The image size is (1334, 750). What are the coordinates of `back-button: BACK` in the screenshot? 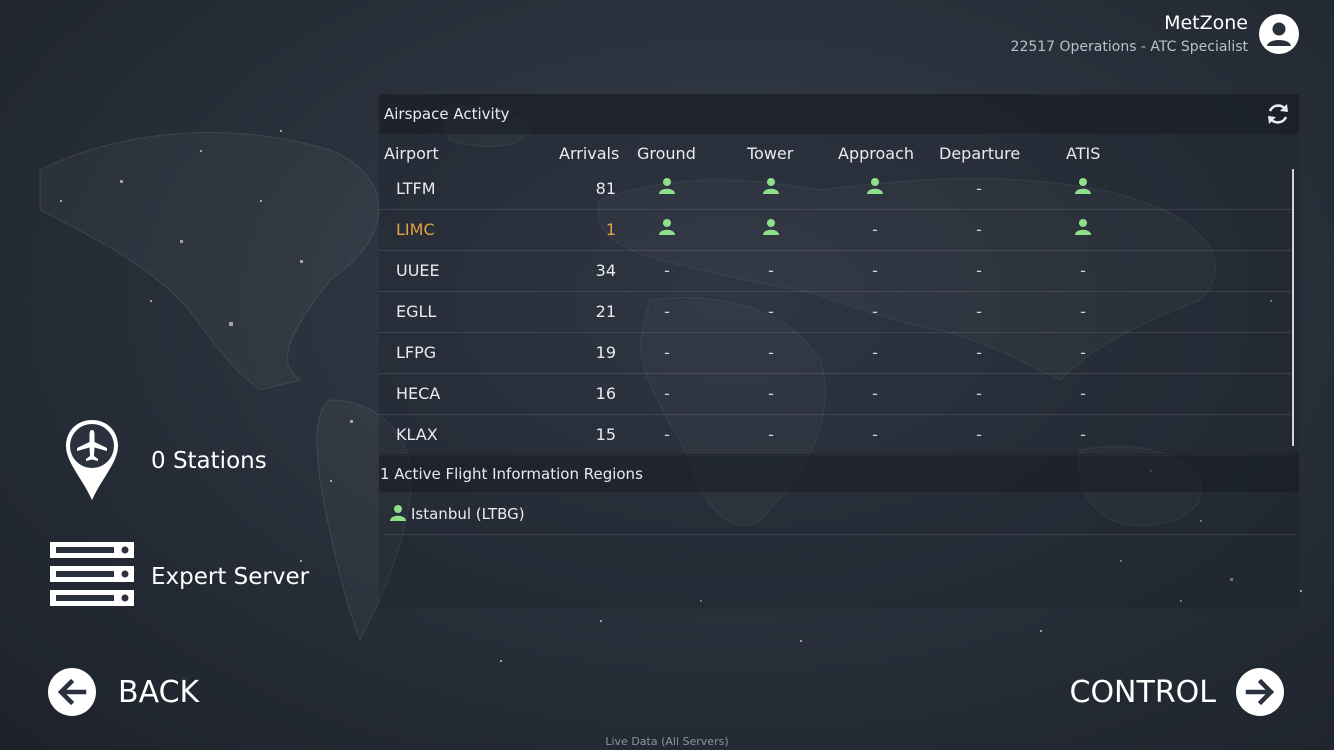 It's located at (123, 692).